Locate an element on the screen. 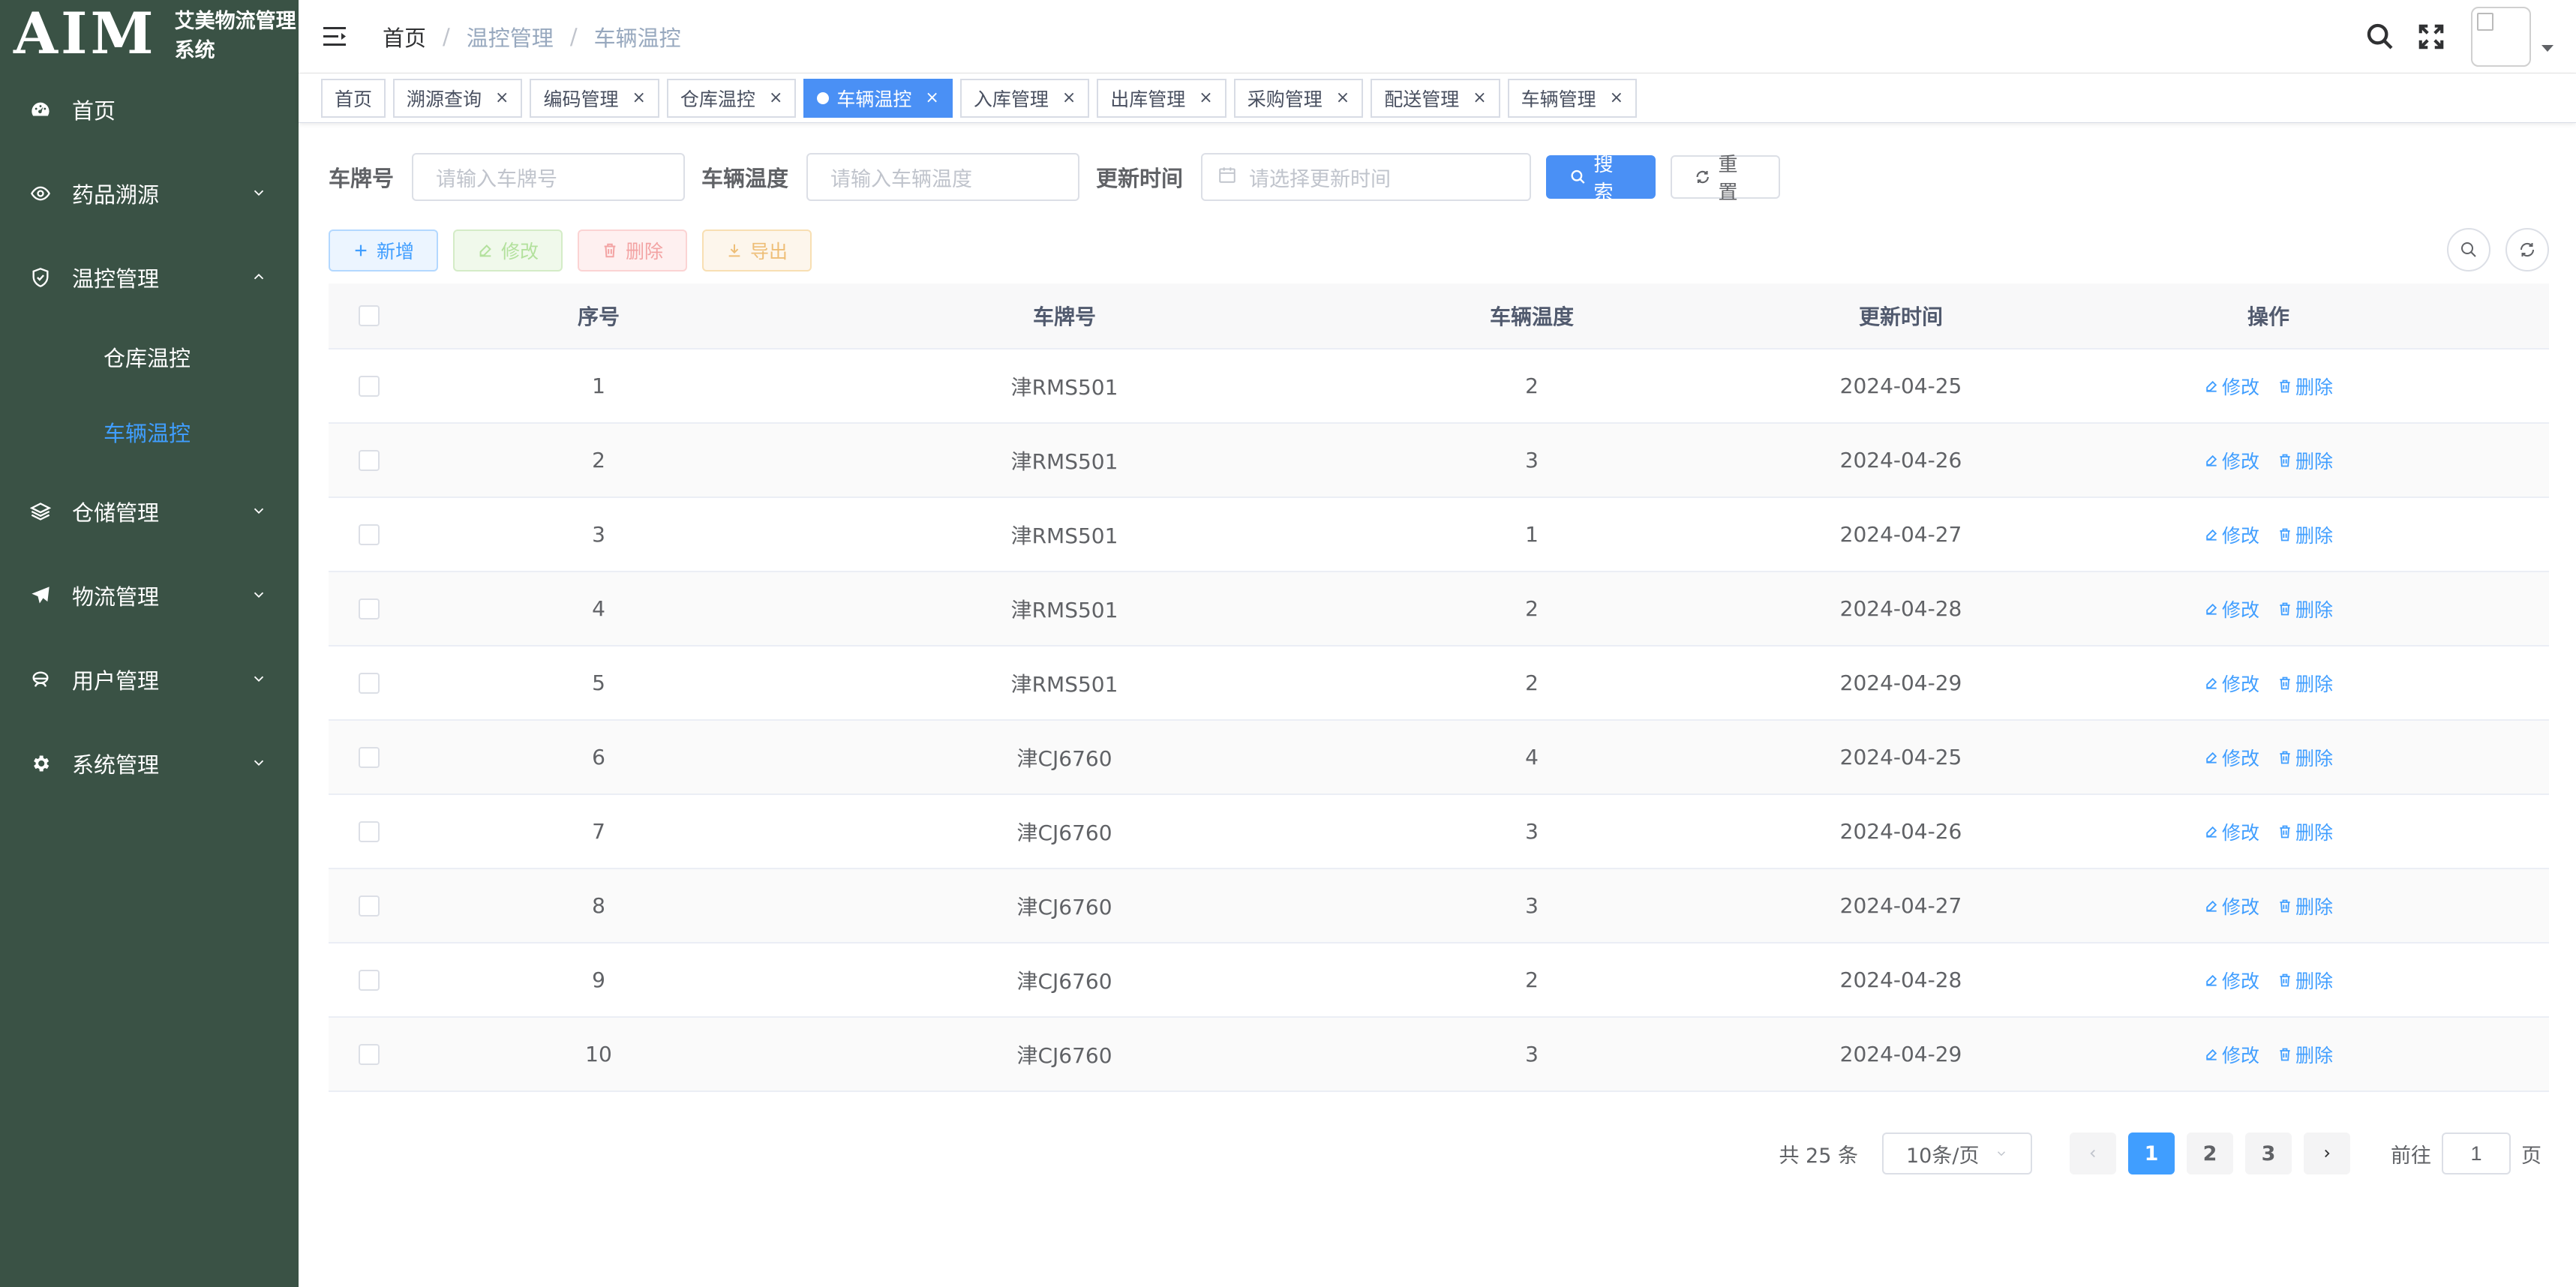 The image size is (2576, 1287). fullscreen-icon is located at coordinates (2431, 37).